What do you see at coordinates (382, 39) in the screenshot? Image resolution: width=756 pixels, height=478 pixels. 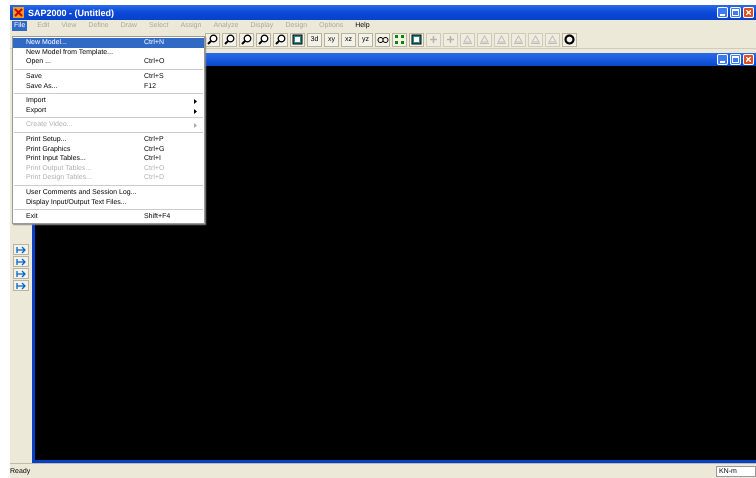 I see `toolbar-glasses-icon` at bounding box center [382, 39].